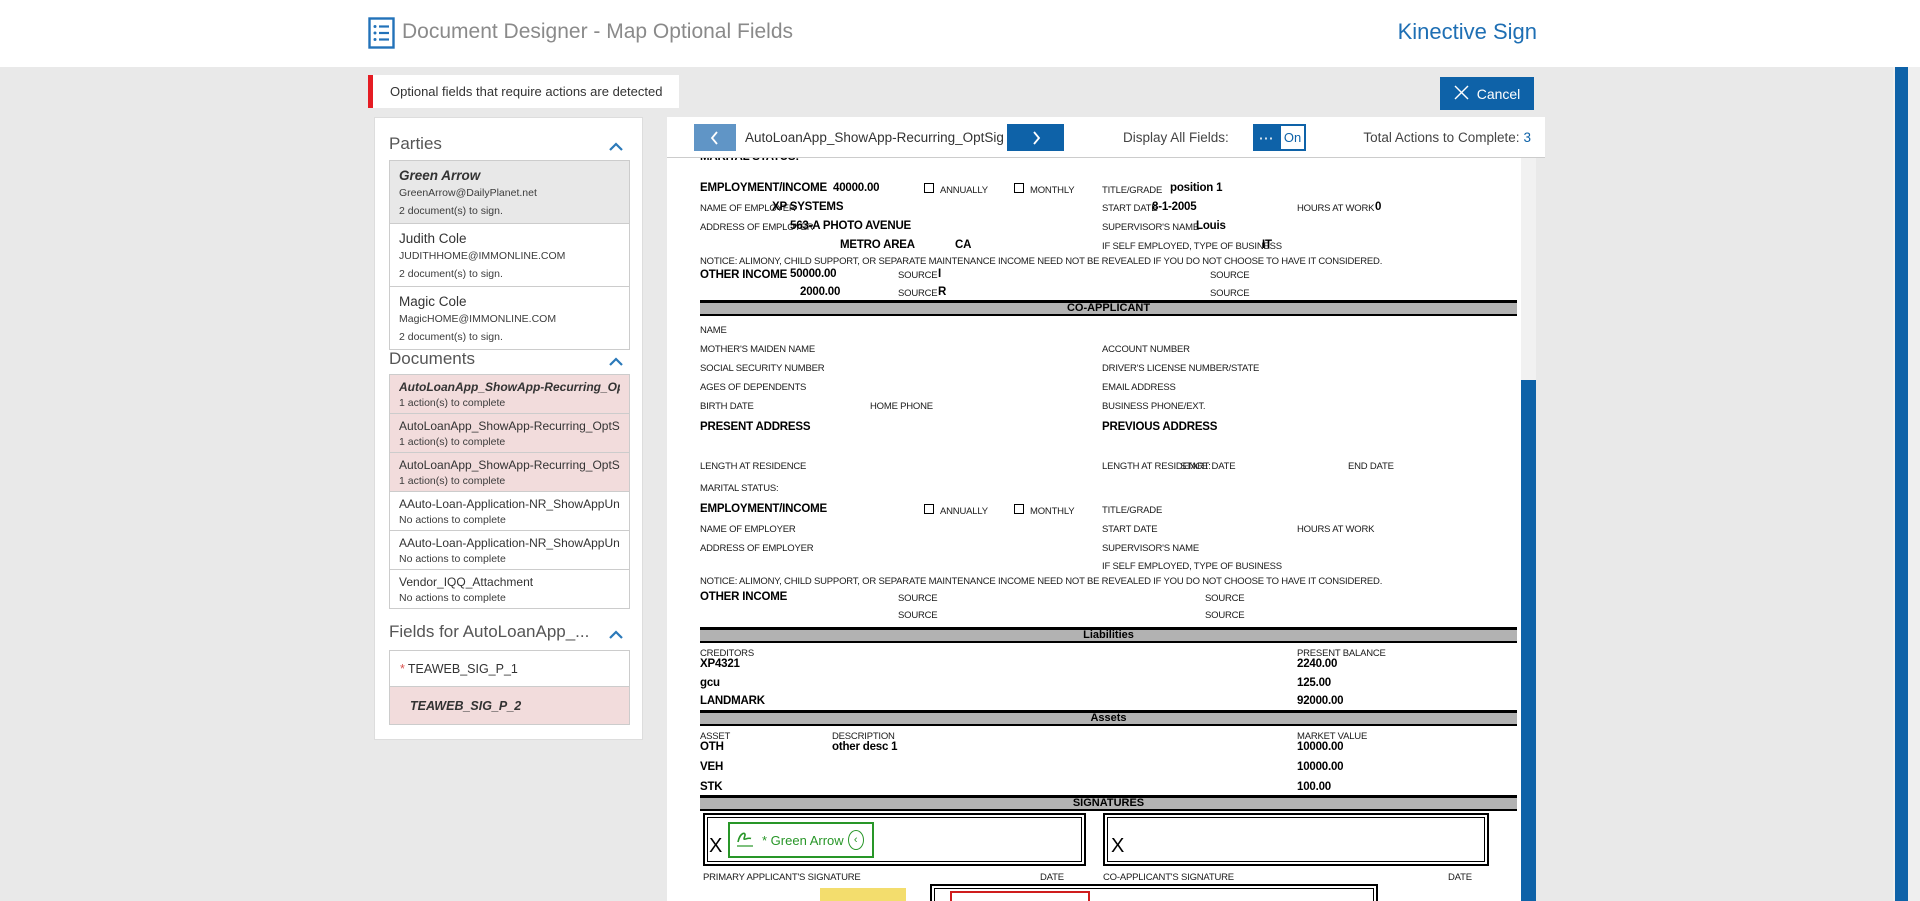  What do you see at coordinates (1527, 137) in the screenshot?
I see `total-actions-value: 3` at bounding box center [1527, 137].